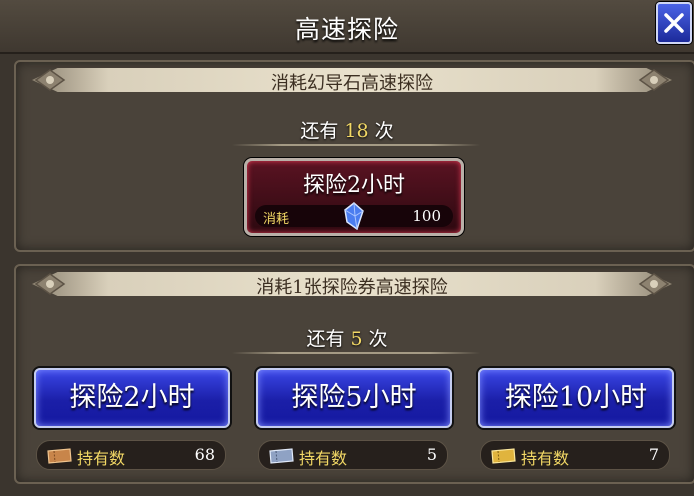  I want to click on ticket-banner-text: 消耗1张探险券高速探险, so click(352, 287).